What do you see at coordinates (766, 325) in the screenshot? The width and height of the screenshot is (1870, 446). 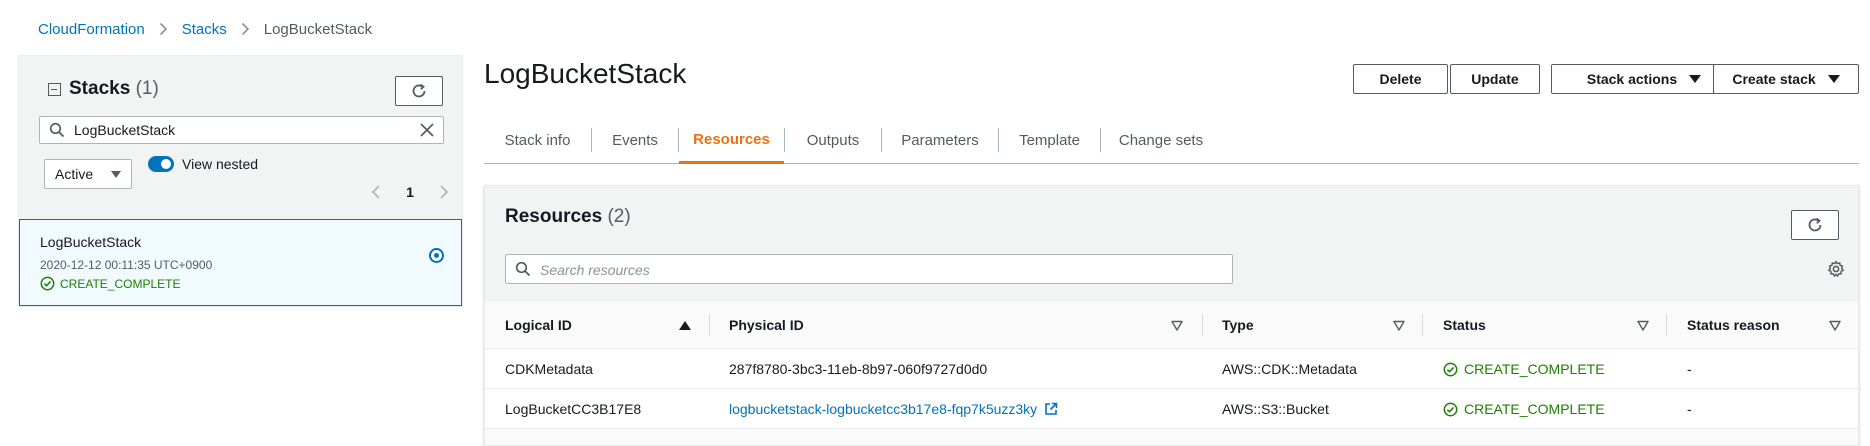 I see `column-physical-id: Physical ID` at bounding box center [766, 325].